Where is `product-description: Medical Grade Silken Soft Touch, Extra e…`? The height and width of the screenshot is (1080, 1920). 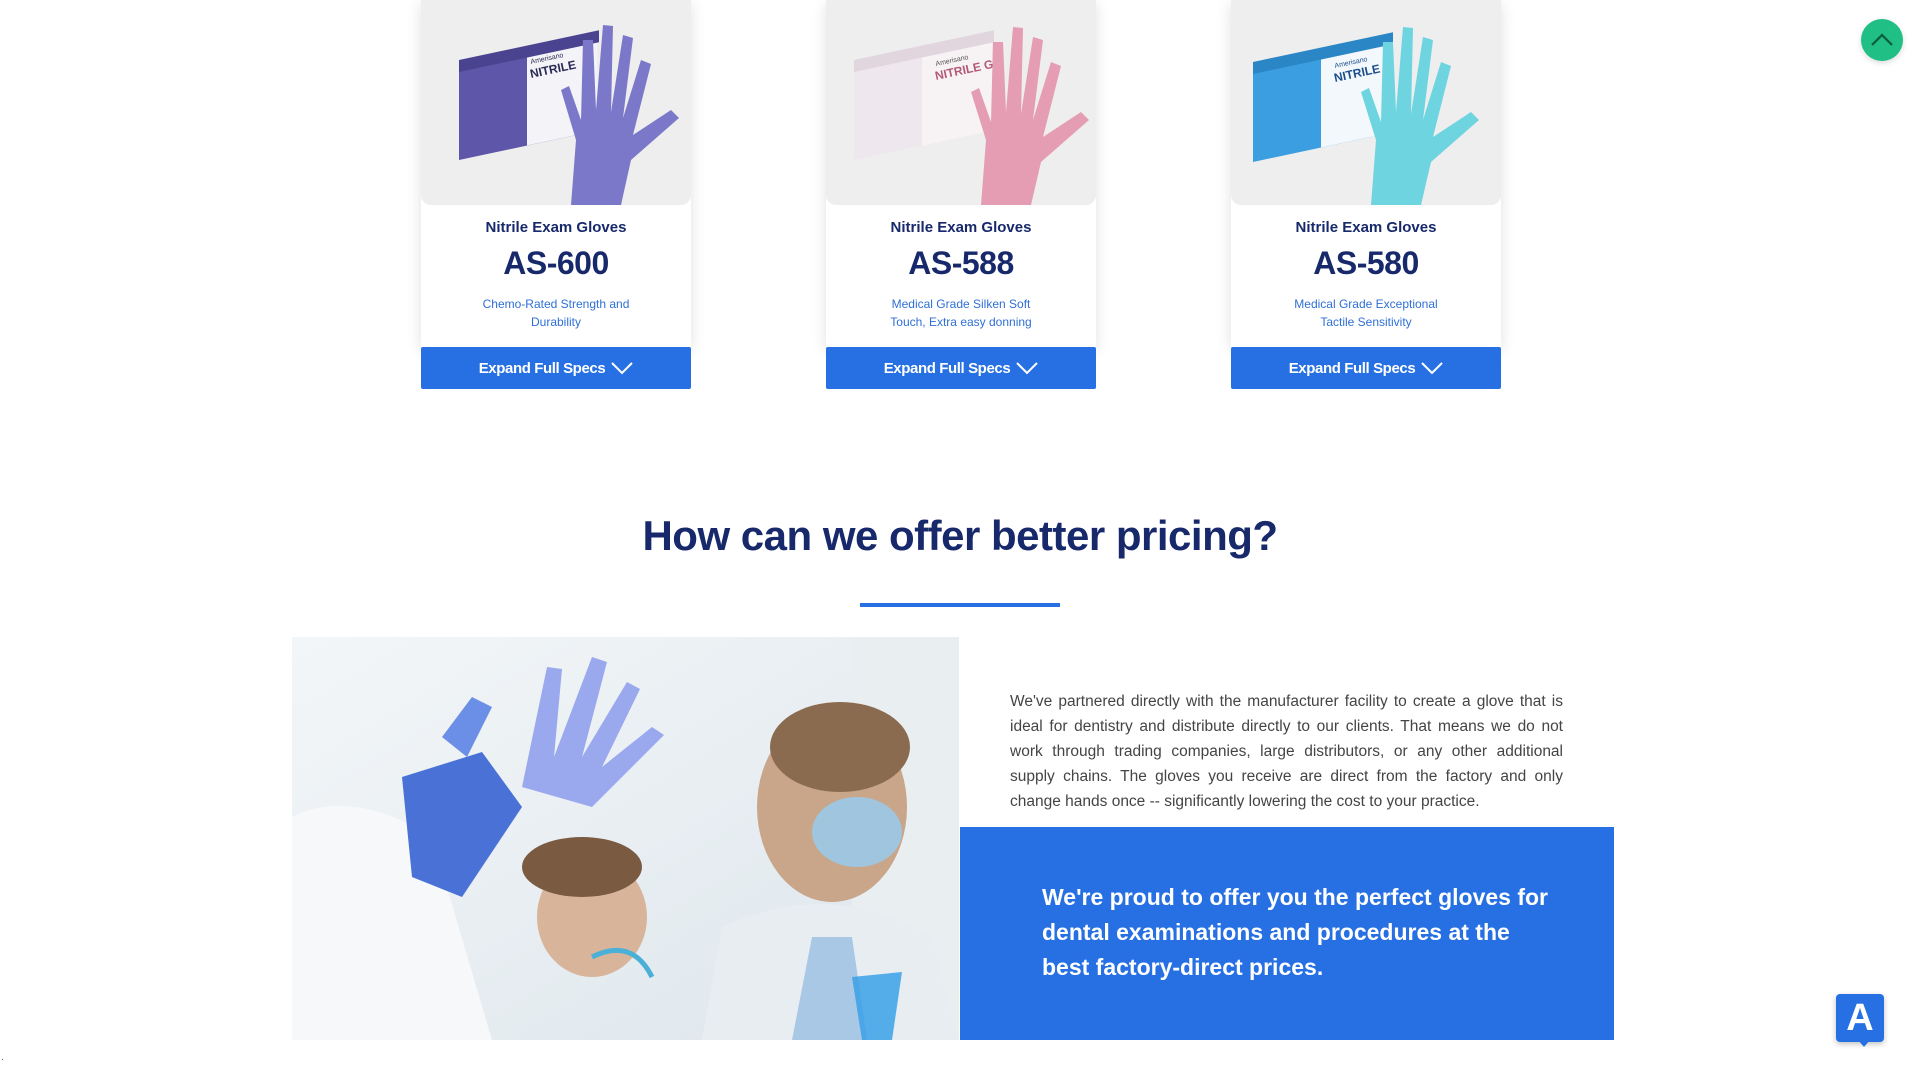
product-description: Medical Grade Silken Soft Touch, Extra e… is located at coordinates (961, 313).